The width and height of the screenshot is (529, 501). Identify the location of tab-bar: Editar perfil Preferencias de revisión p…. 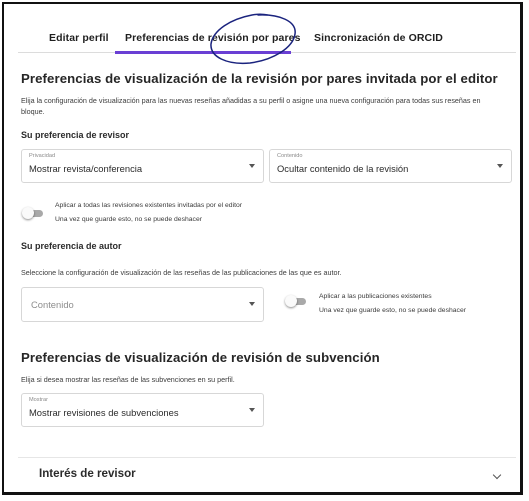
(267, 40).